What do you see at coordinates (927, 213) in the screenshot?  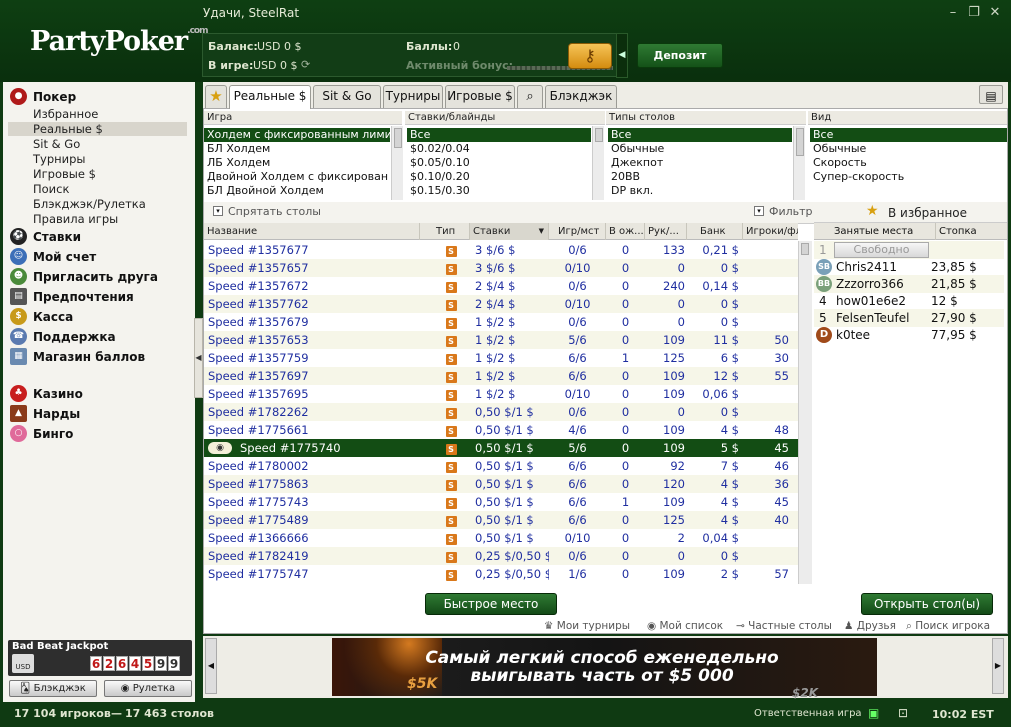 I see `add-to-favorites-label: В избранное` at bounding box center [927, 213].